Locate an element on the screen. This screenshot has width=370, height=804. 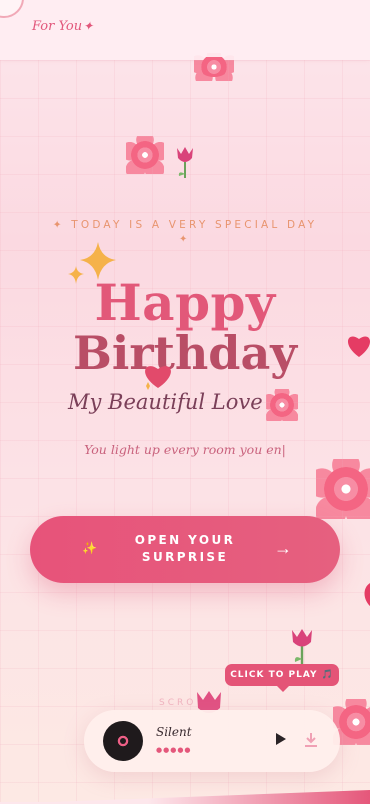
play-icon is located at coordinates (281, 739).